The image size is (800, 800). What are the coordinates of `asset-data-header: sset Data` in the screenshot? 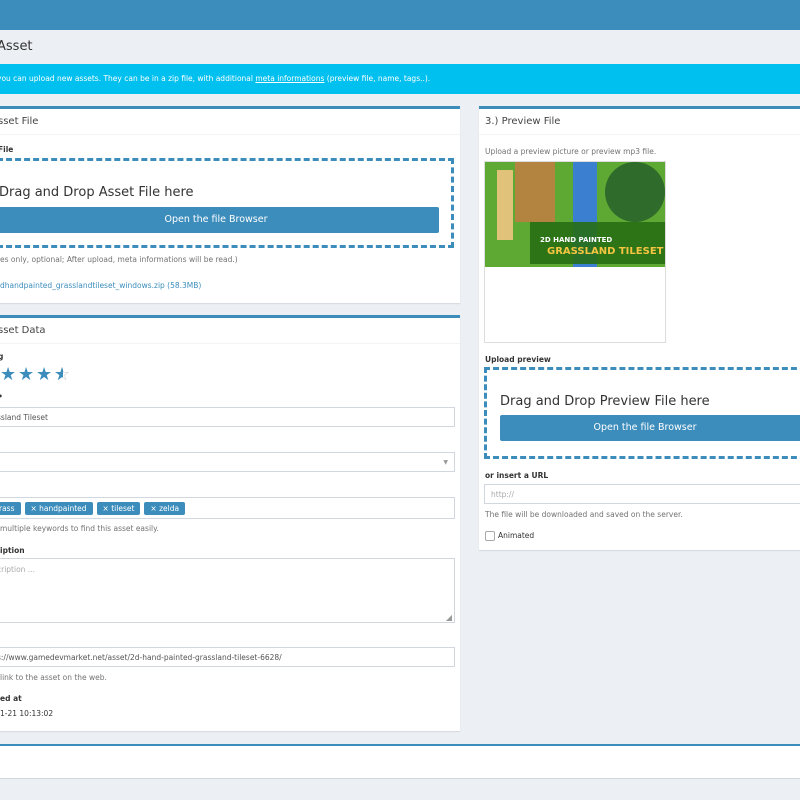 It's located at (230, 331).